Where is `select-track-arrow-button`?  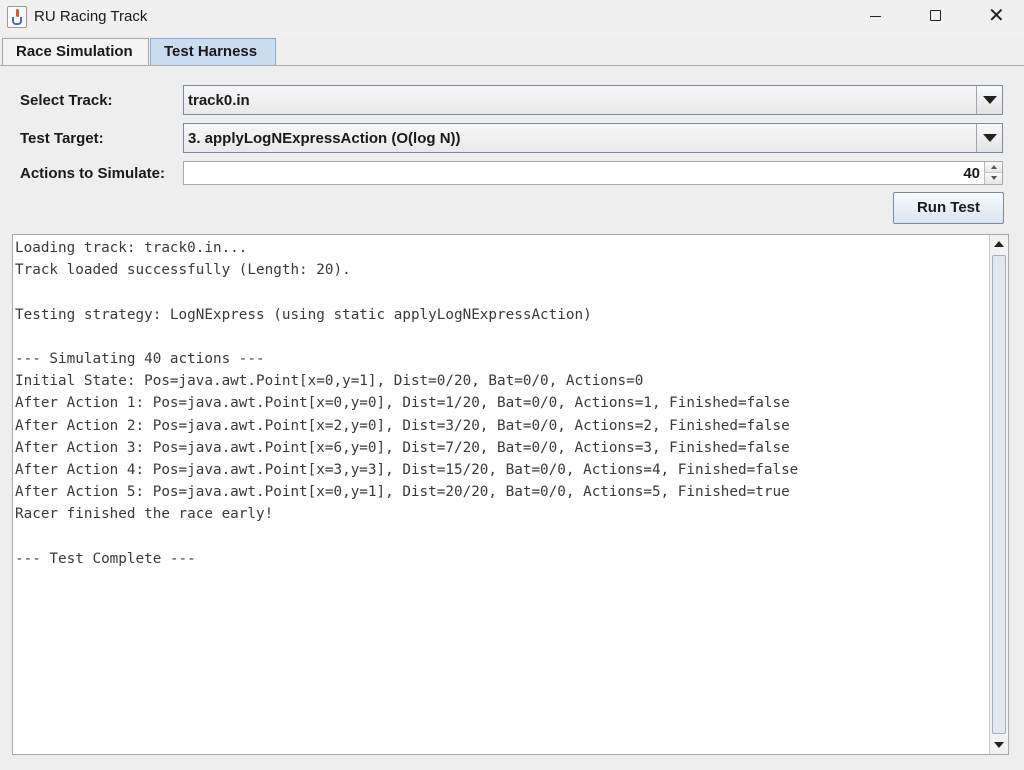 select-track-arrow-button is located at coordinates (989, 100).